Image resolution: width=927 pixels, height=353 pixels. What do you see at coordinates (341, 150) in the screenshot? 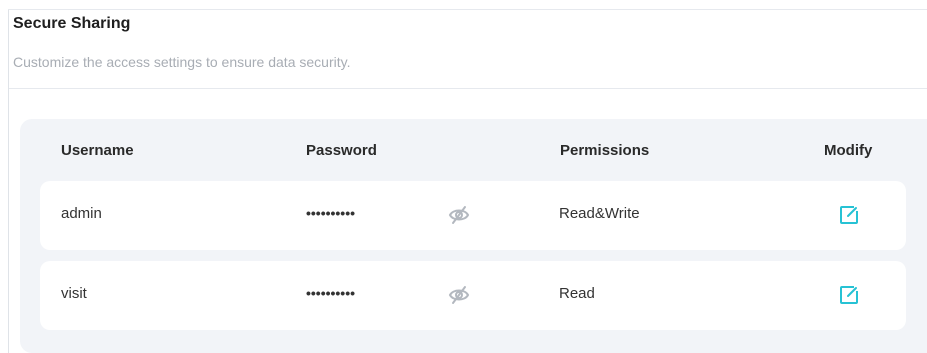
I see `column-header-password: Password` at bounding box center [341, 150].